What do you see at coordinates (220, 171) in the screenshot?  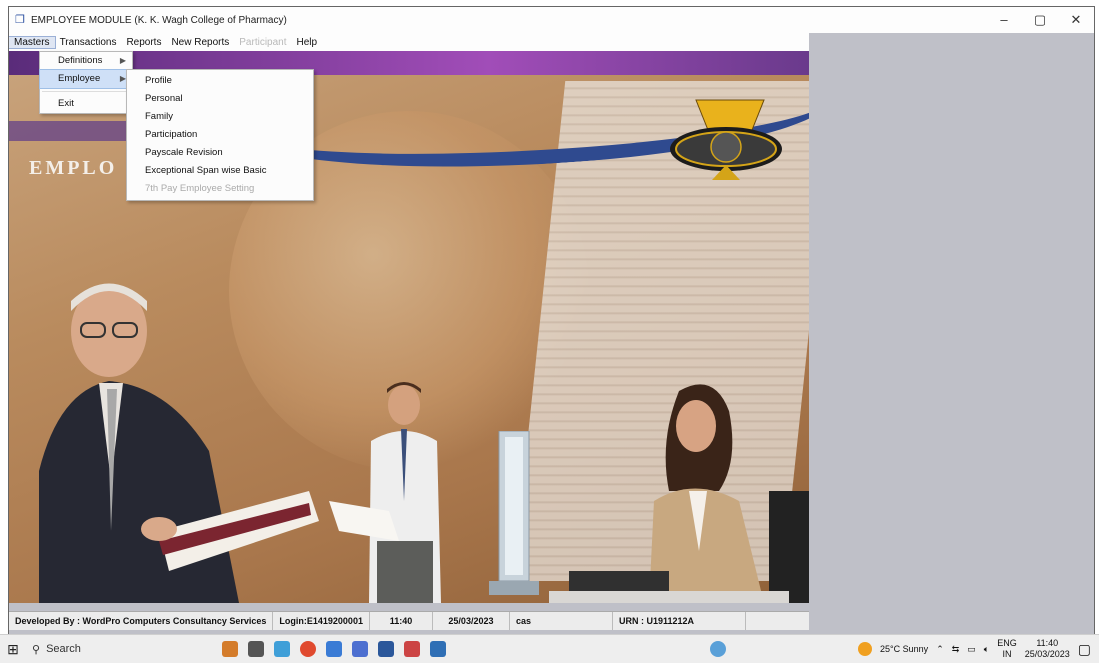 I see `submenu-item-exceptional-span: Exceptional Span wise Basic` at bounding box center [220, 171].